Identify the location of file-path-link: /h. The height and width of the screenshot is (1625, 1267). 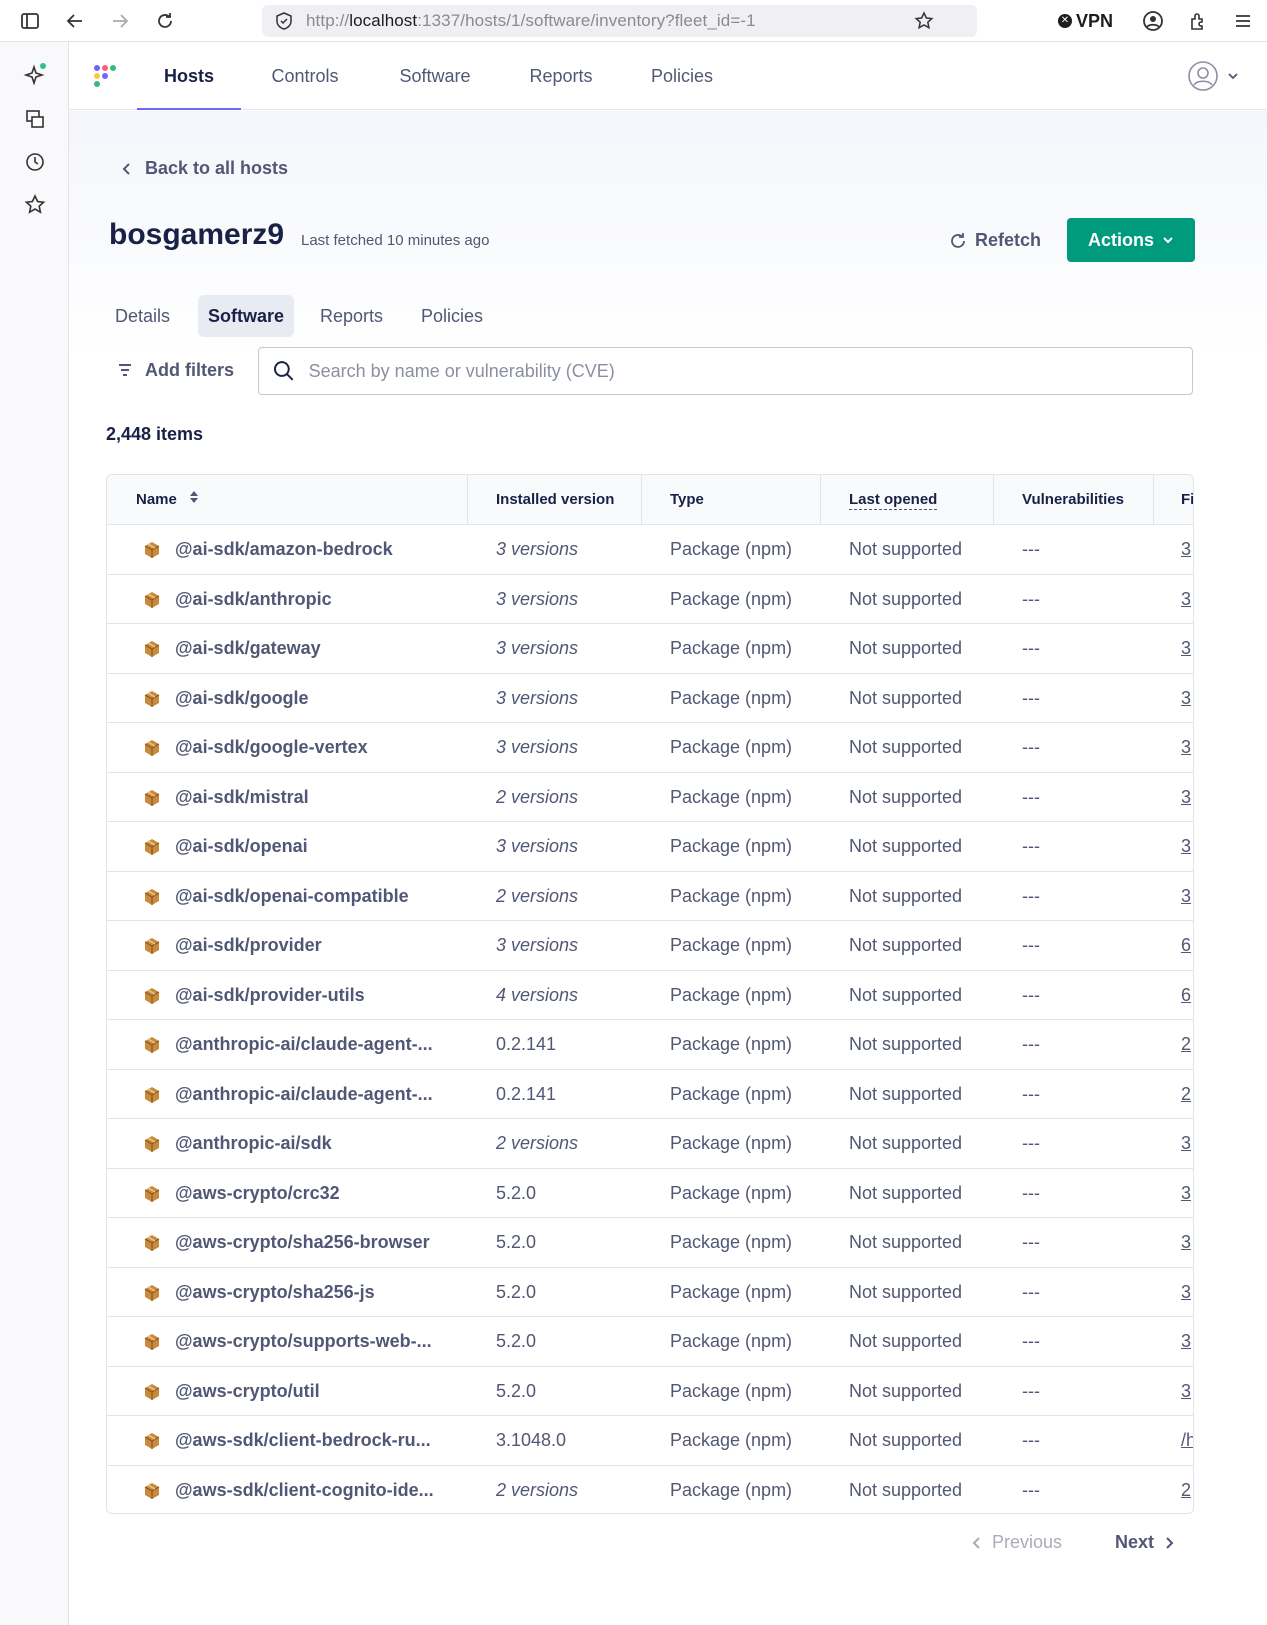
(1187, 1441).